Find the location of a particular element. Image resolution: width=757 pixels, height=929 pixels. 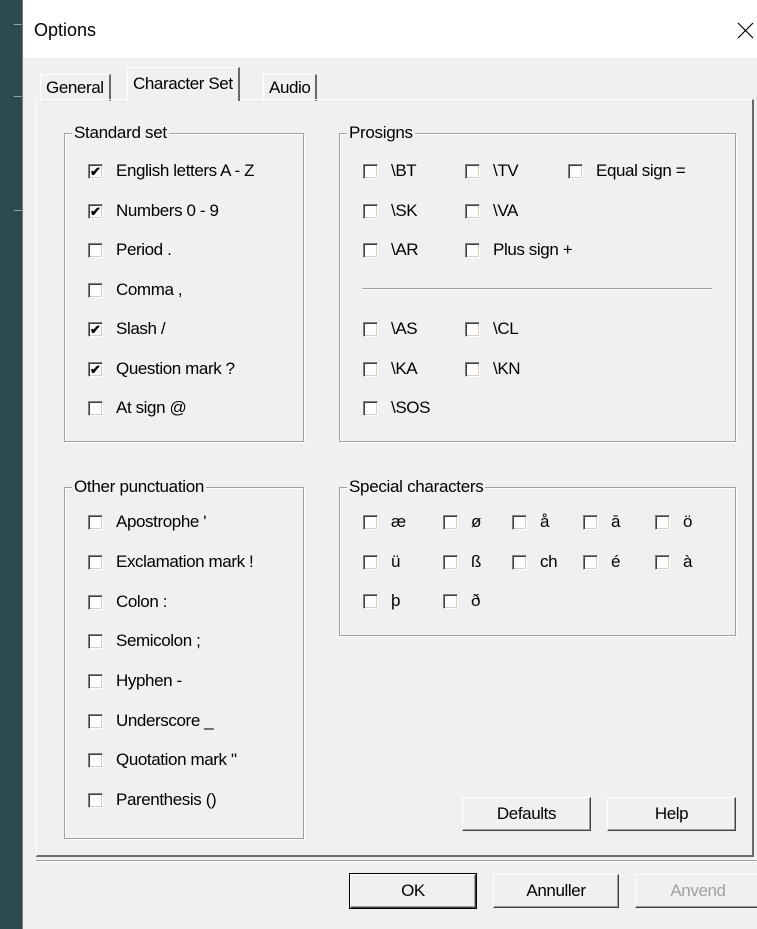

other-punctuation-title: Other punctuation is located at coordinates (139, 487).